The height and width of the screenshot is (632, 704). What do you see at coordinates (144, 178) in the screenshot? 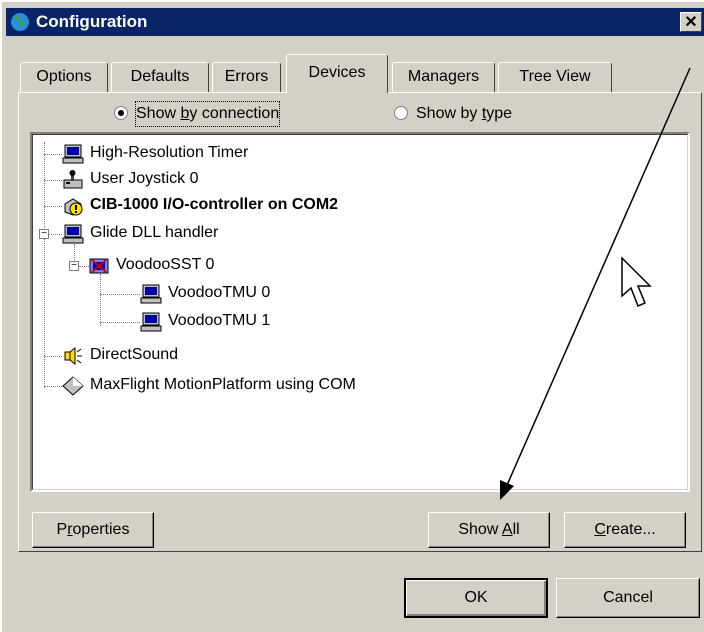
I see `tree-item-label: User Joystick 0` at bounding box center [144, 178].